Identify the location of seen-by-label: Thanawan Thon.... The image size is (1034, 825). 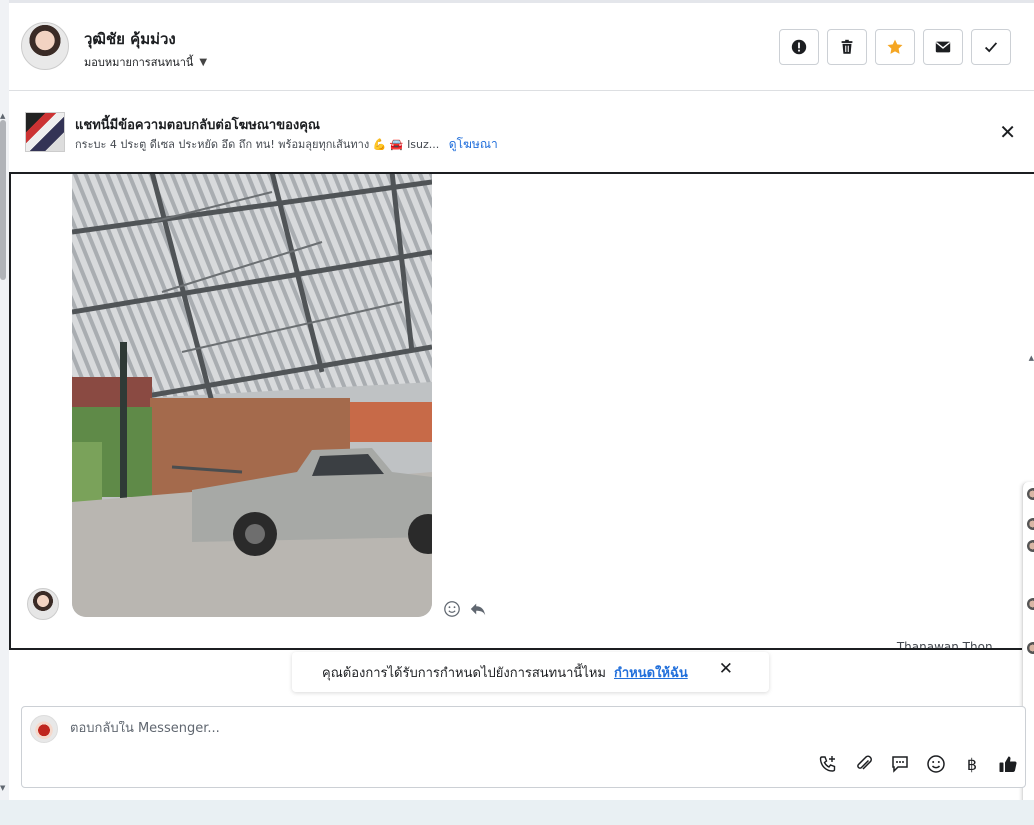
(950, 645).